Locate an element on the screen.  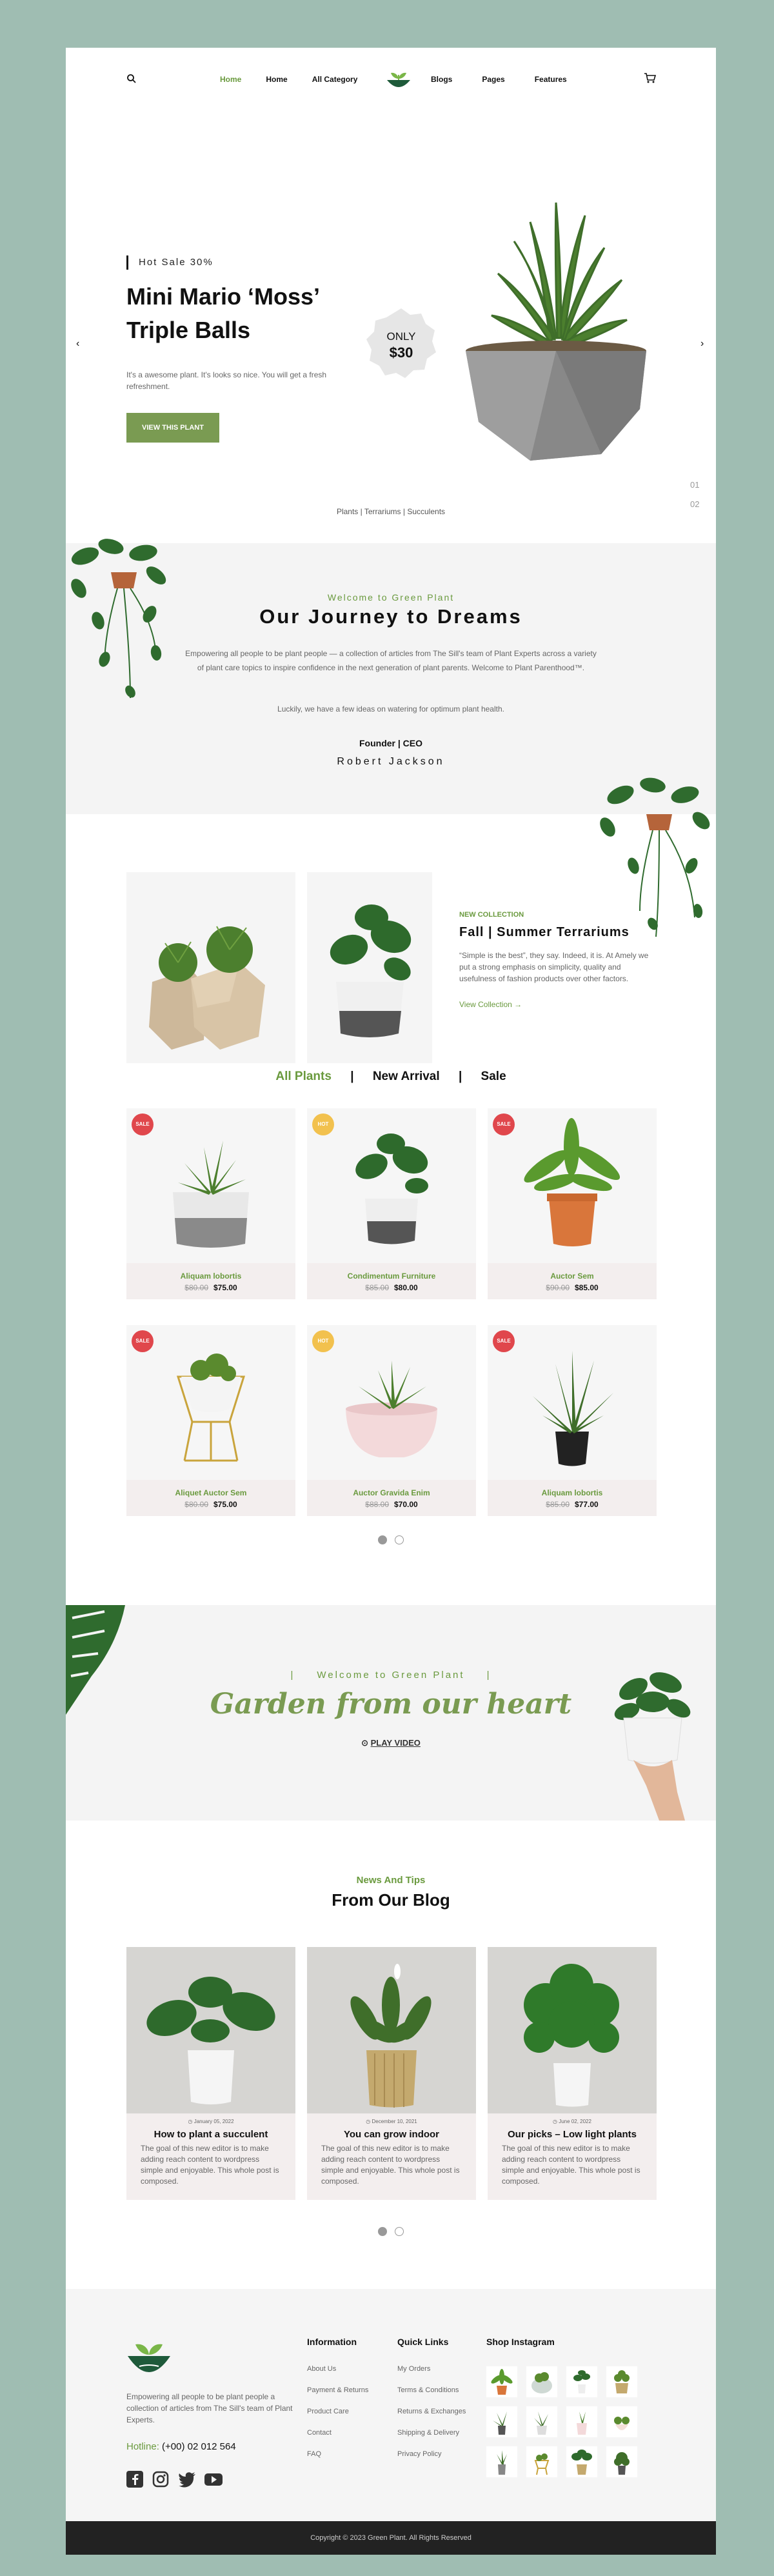
post-date-text: January 05, 2022 is located at coordinates (214, 2121).